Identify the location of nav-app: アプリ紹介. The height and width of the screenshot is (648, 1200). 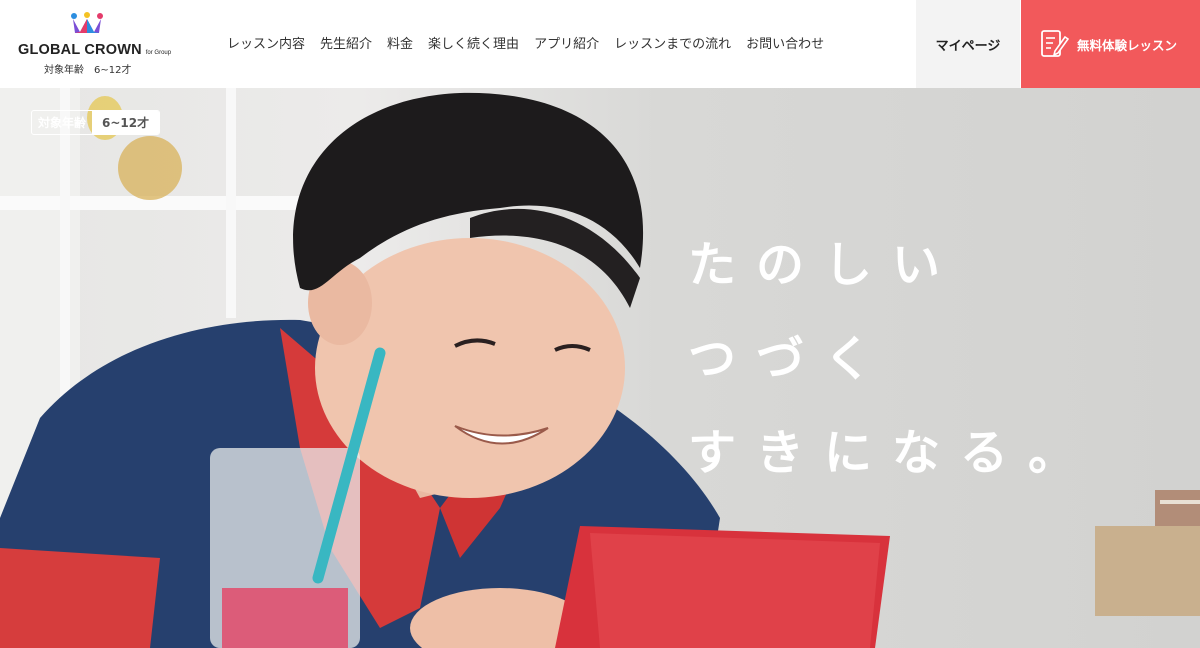
(566, 42).